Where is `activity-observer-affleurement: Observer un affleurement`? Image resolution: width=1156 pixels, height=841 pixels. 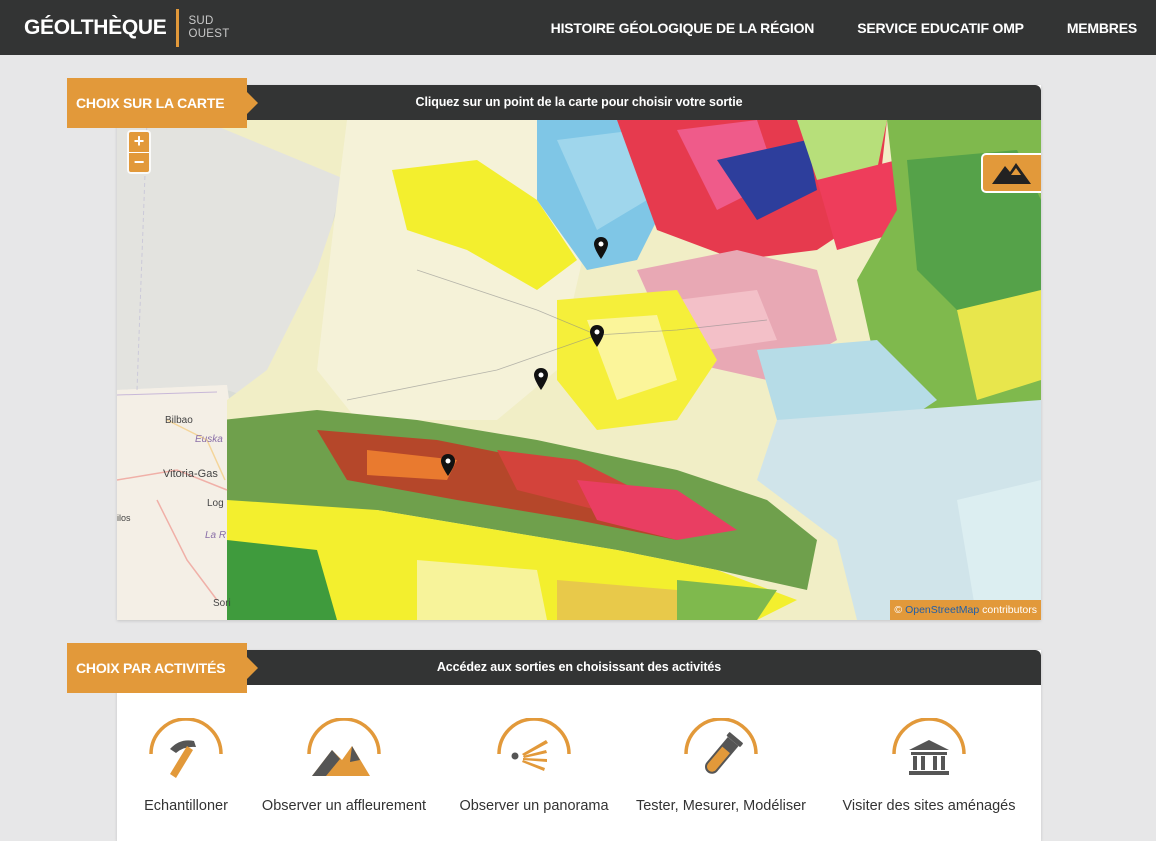
activity-observer-affleurement: Observer un affleurement is located at coordinates (344, 765).